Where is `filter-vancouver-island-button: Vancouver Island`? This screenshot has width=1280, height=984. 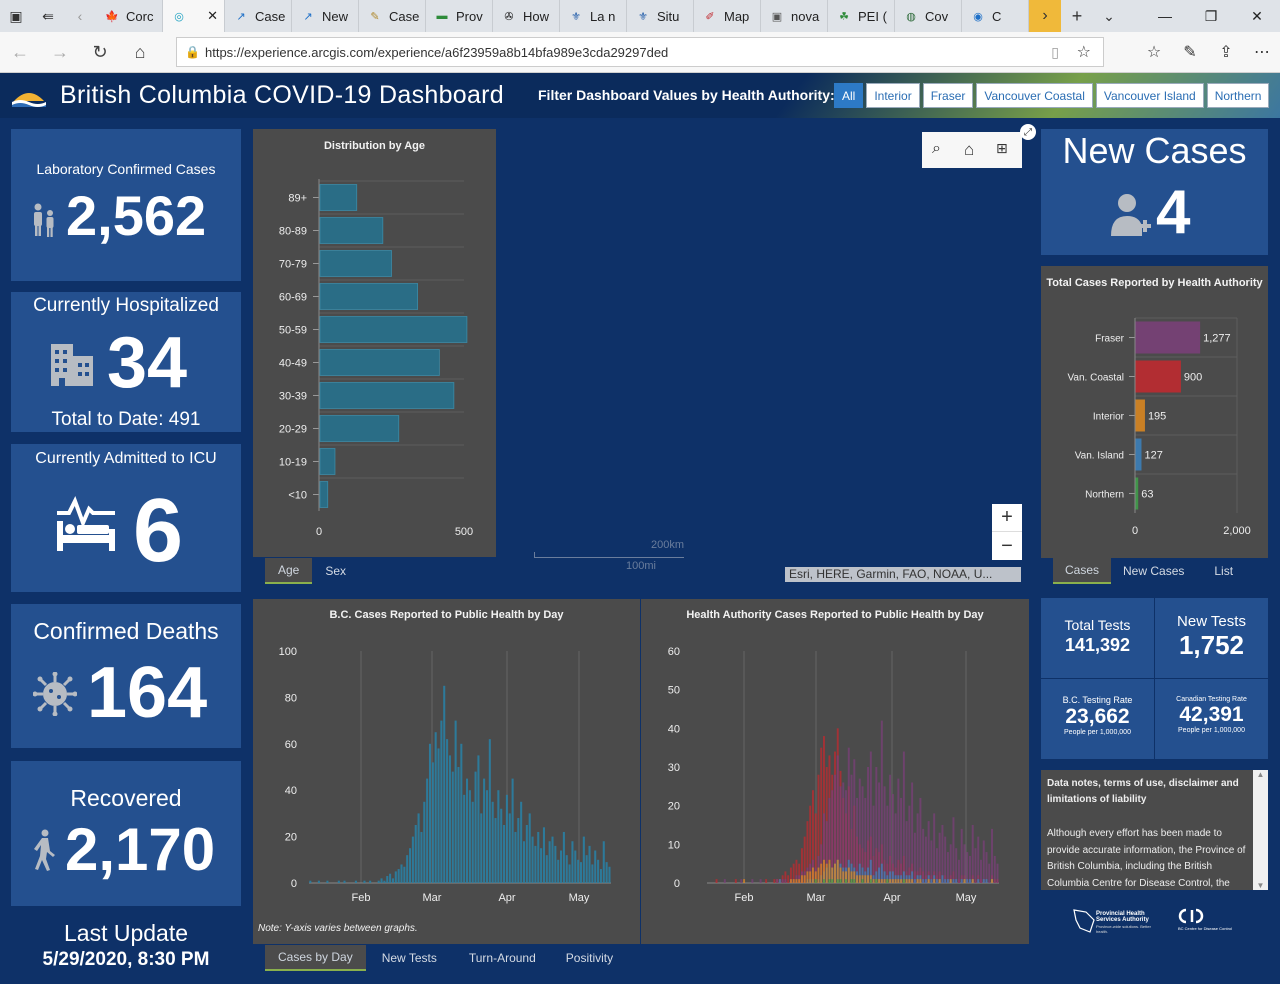 filter-vancouver-island-button: Vancouver Island is located at coordinates (1149, 95).